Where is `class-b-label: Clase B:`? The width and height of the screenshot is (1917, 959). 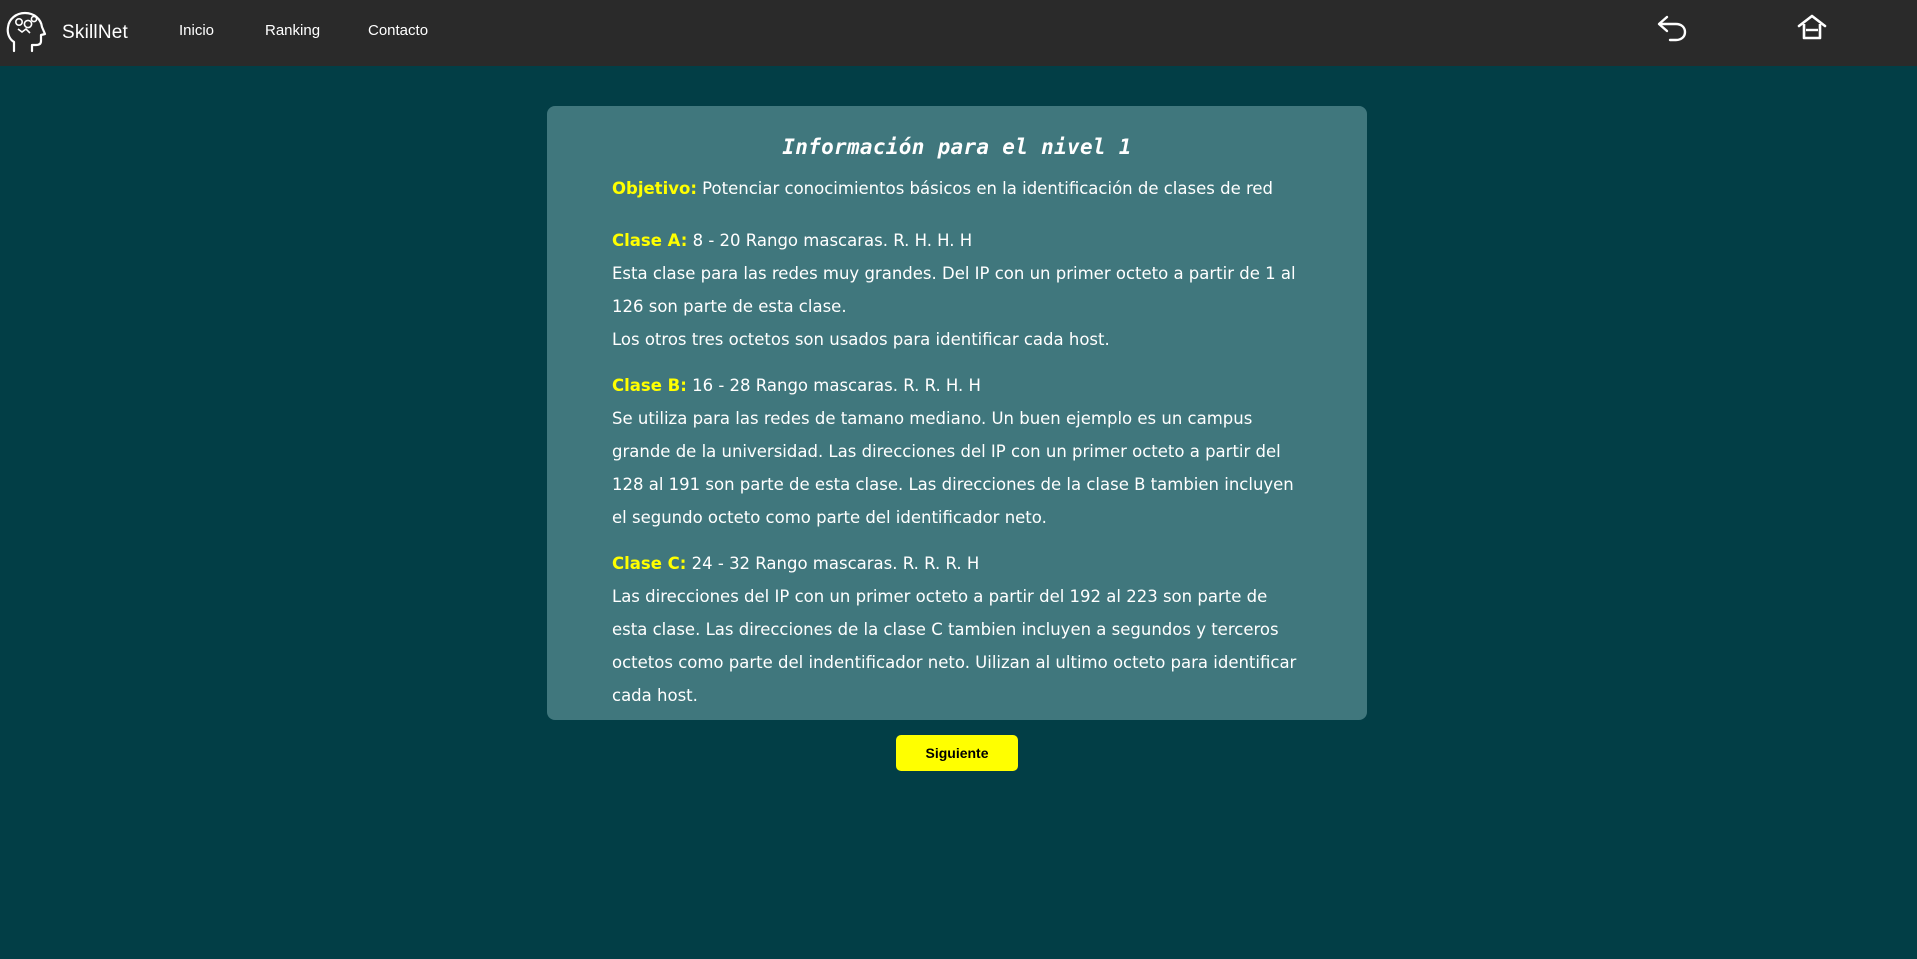 class-b-label: Clase B: is located at coordinates (649, 385).